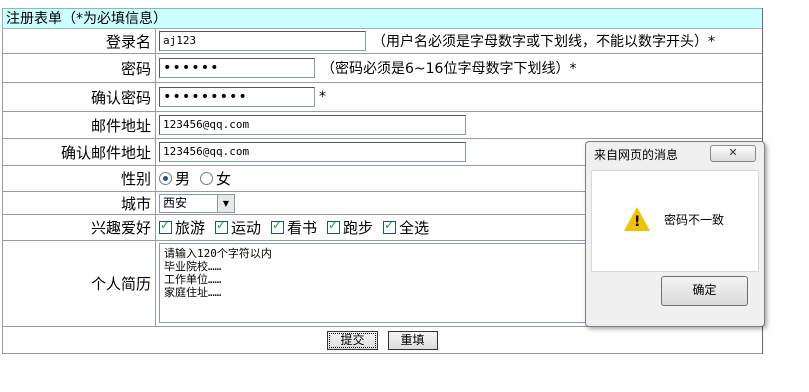 Image resolution: width=809 pixels, height=392 pixels. What do you see at coordinates (190, 228) in the screenshot?
I see `hobby-label-text: 旅游` at bounding box center [190, 228].